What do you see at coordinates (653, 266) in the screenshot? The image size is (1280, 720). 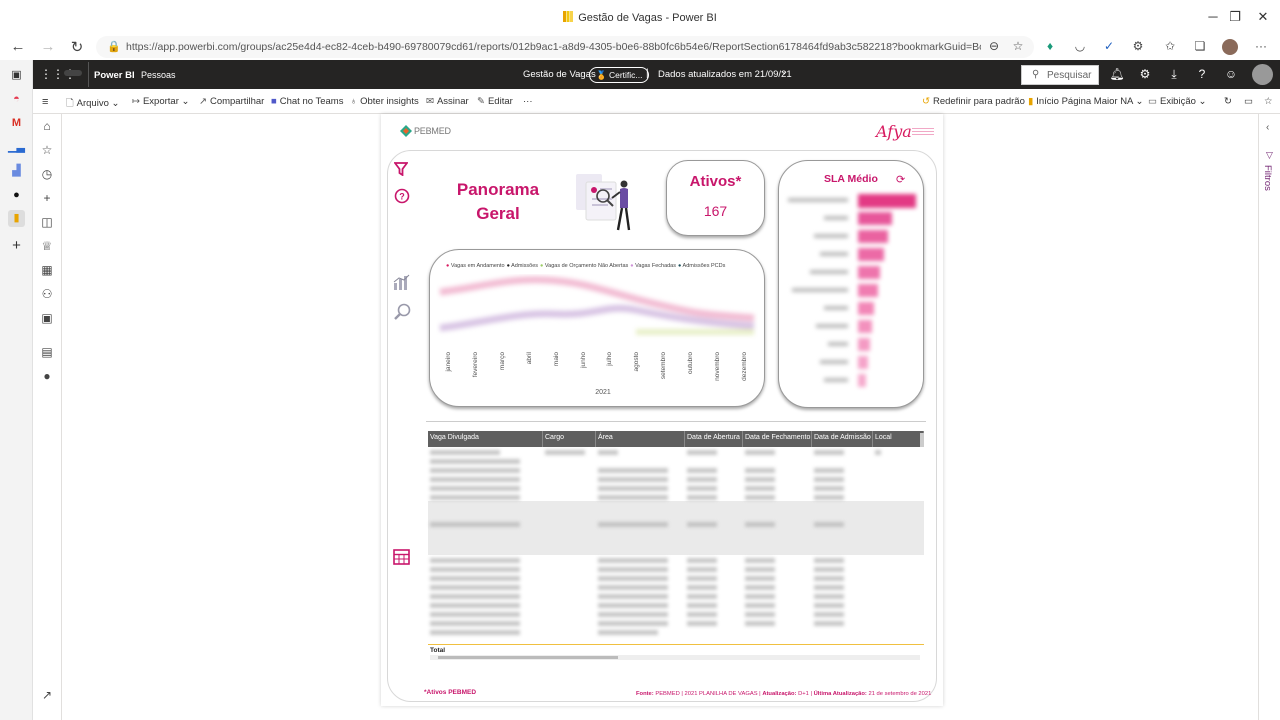 I see `legend-item: ● Vagas Fechadas` at bounding box center [653, 266].